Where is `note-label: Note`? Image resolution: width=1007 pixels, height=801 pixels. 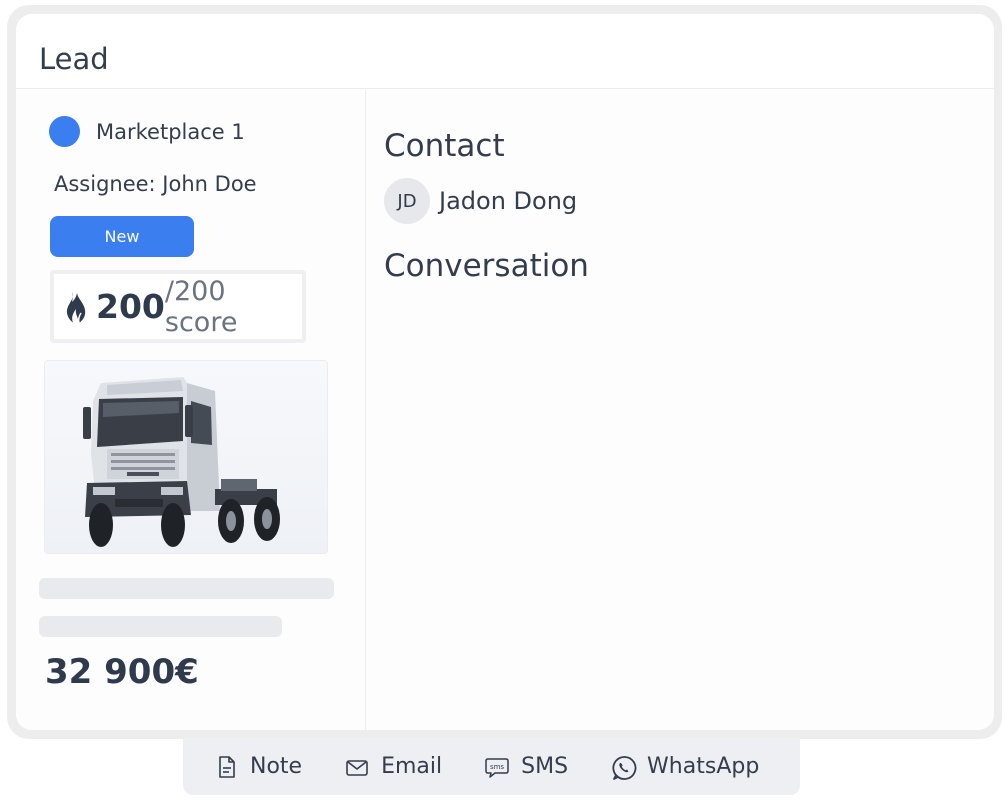
note-label: Note is located at coordinates (276, 766).